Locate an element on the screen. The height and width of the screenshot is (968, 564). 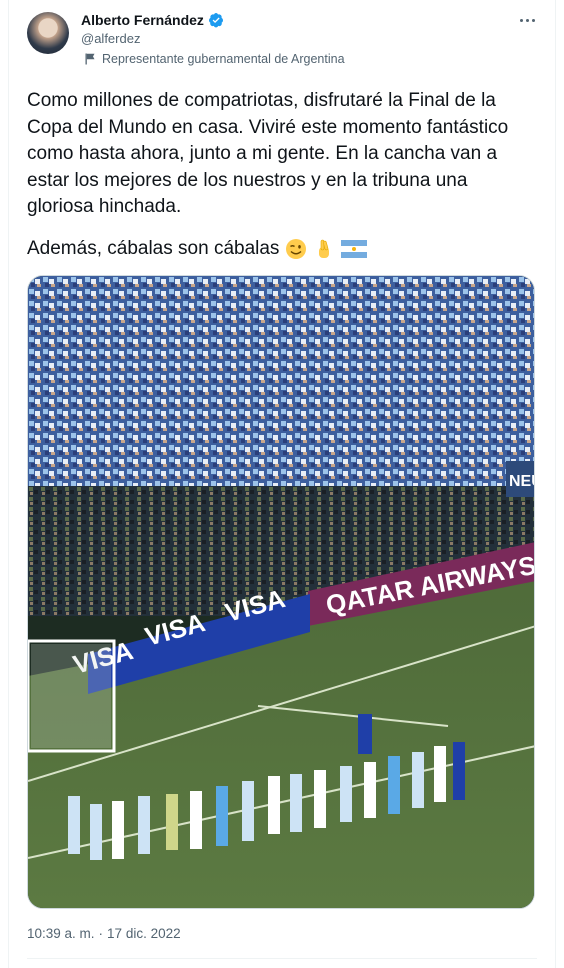
crossed-fingers-icon is located at coordinates (324, 248).